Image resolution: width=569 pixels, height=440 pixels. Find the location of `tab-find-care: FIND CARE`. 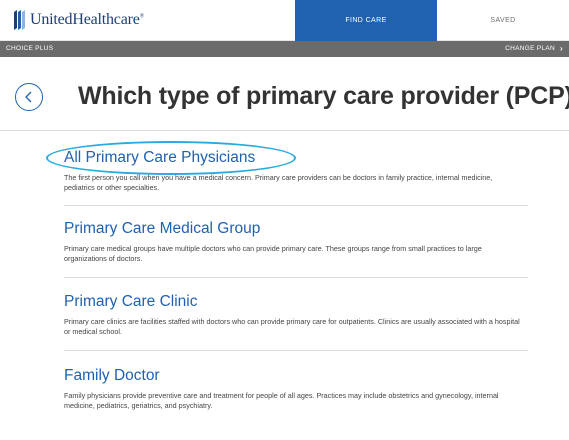

tab-find-care: FIND CARE is located at coordinates (366, 20).